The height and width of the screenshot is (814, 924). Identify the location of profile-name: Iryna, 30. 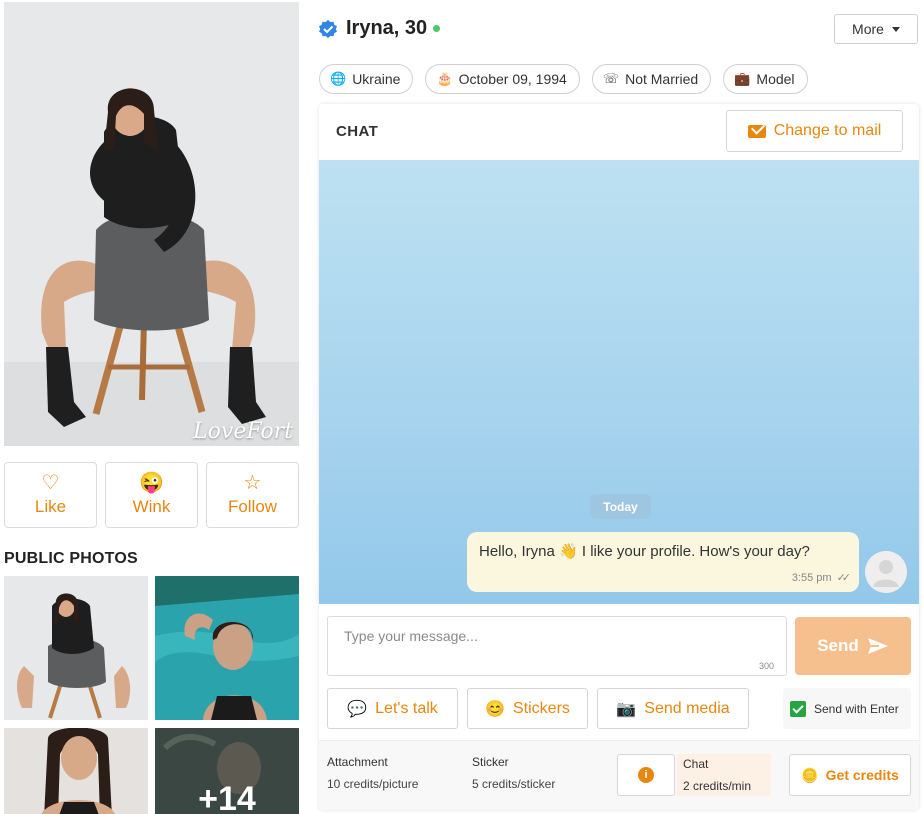
(387, 28).